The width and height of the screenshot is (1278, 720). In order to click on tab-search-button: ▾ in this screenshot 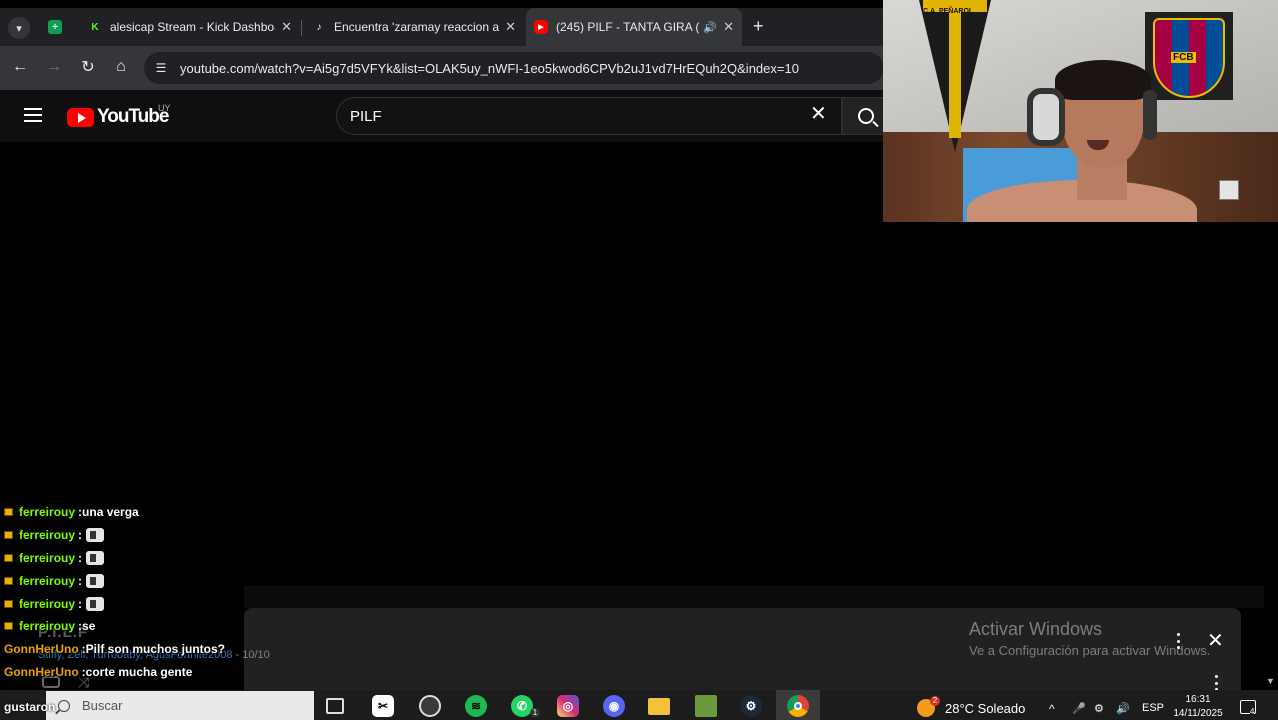, I will do `click(19, 28)`.